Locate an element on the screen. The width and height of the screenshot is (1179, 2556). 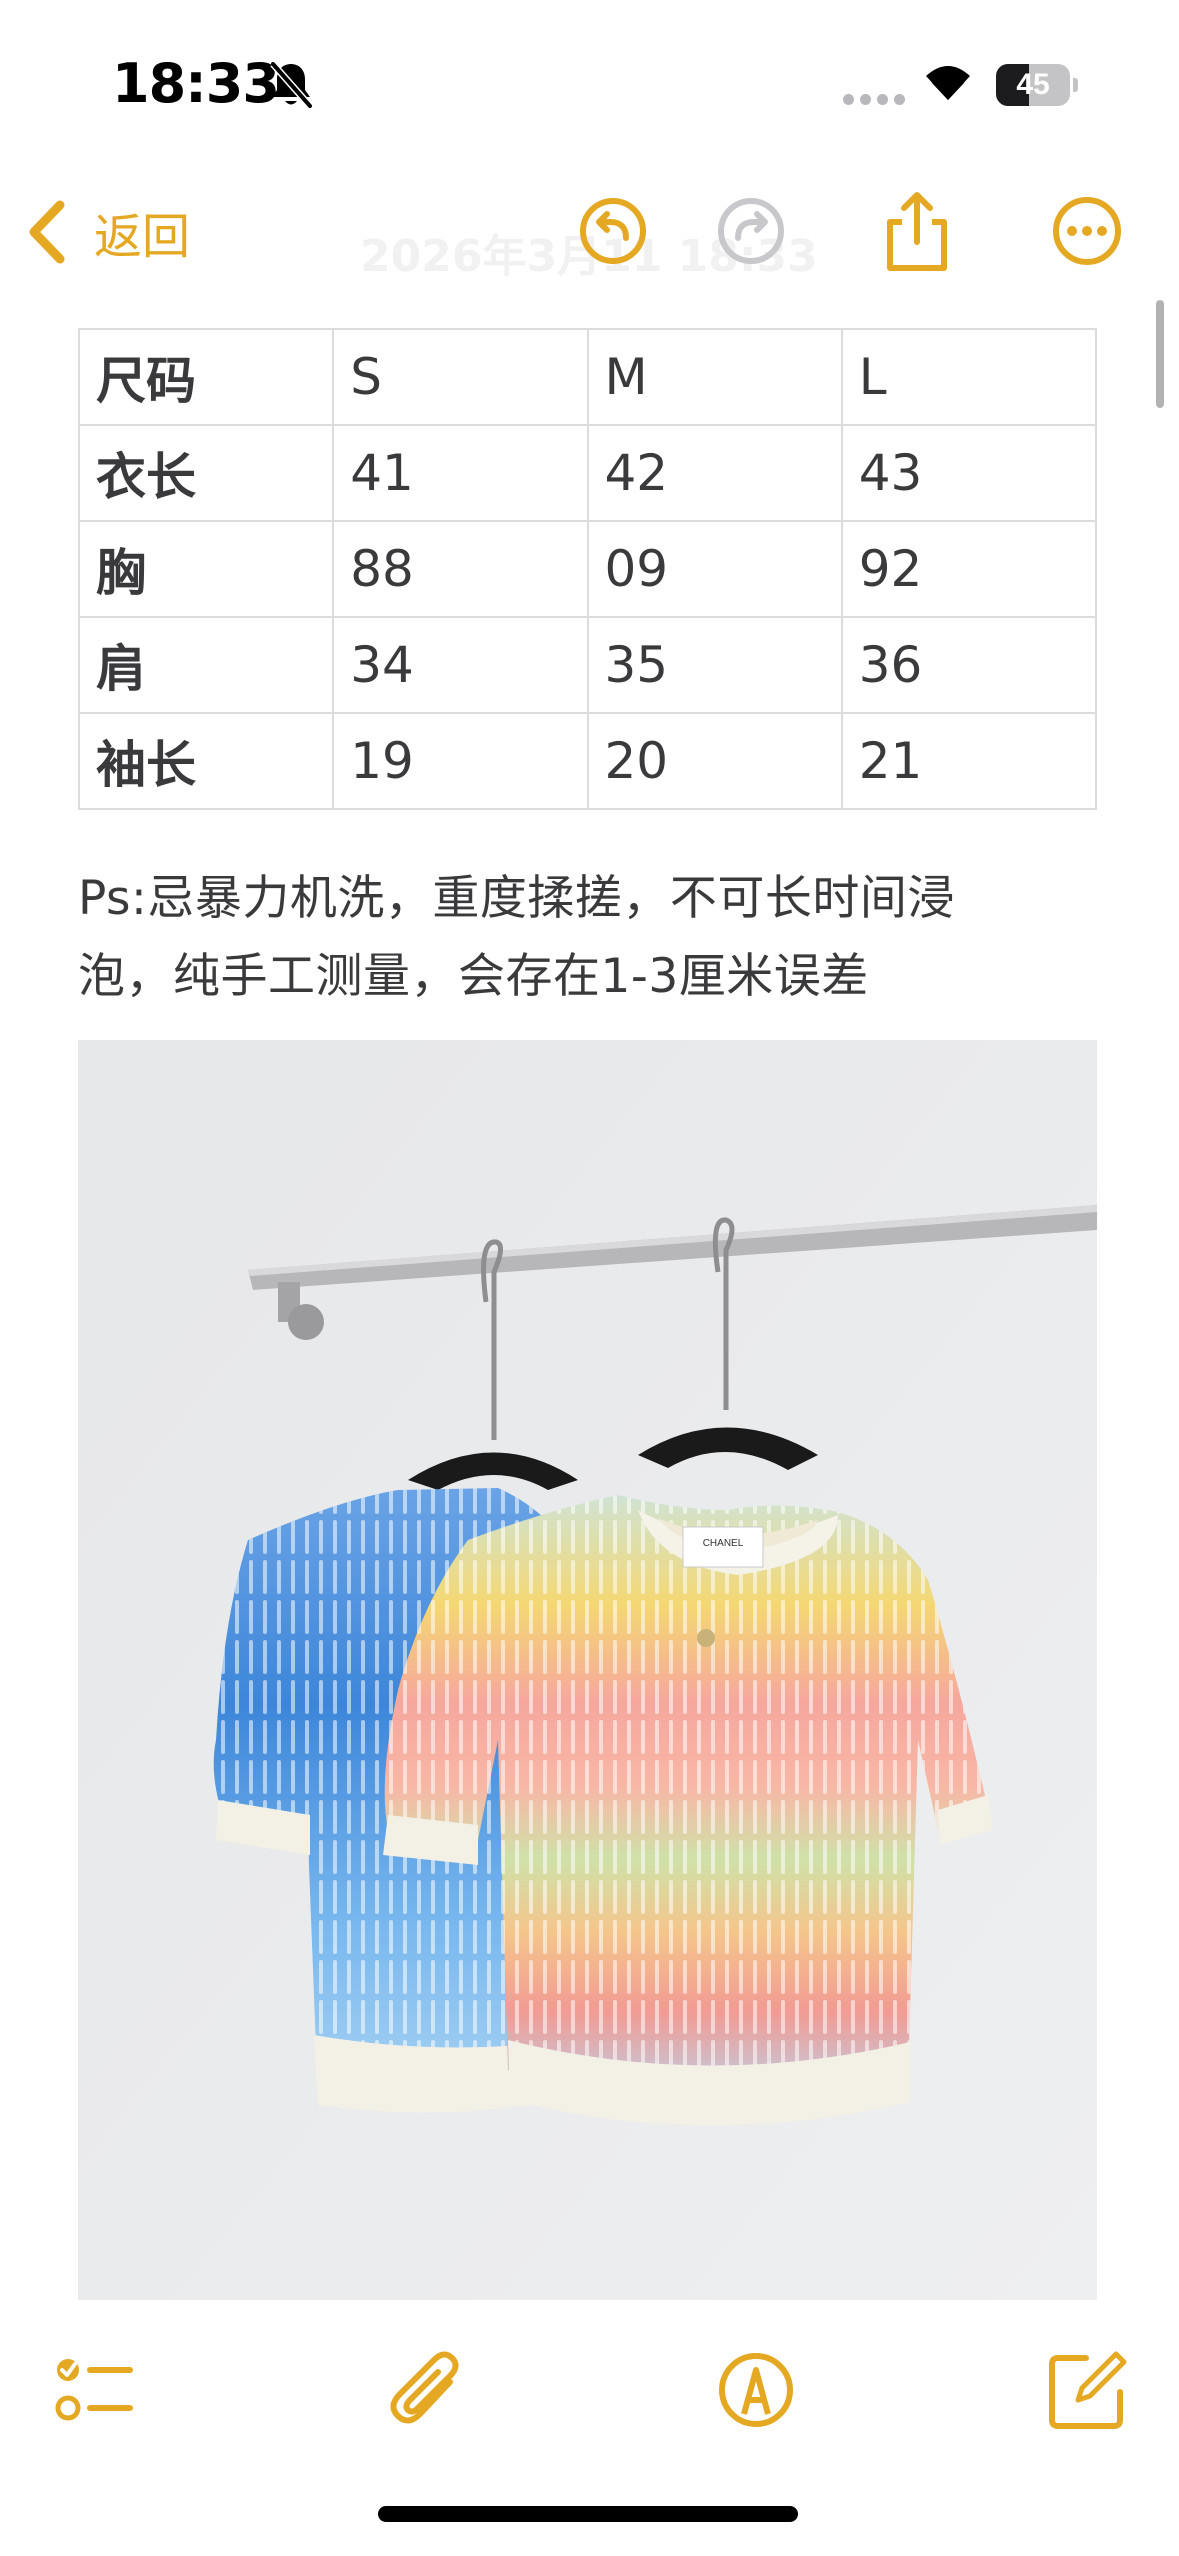
battery-level: 45 is located at coordinates (1033, 84).